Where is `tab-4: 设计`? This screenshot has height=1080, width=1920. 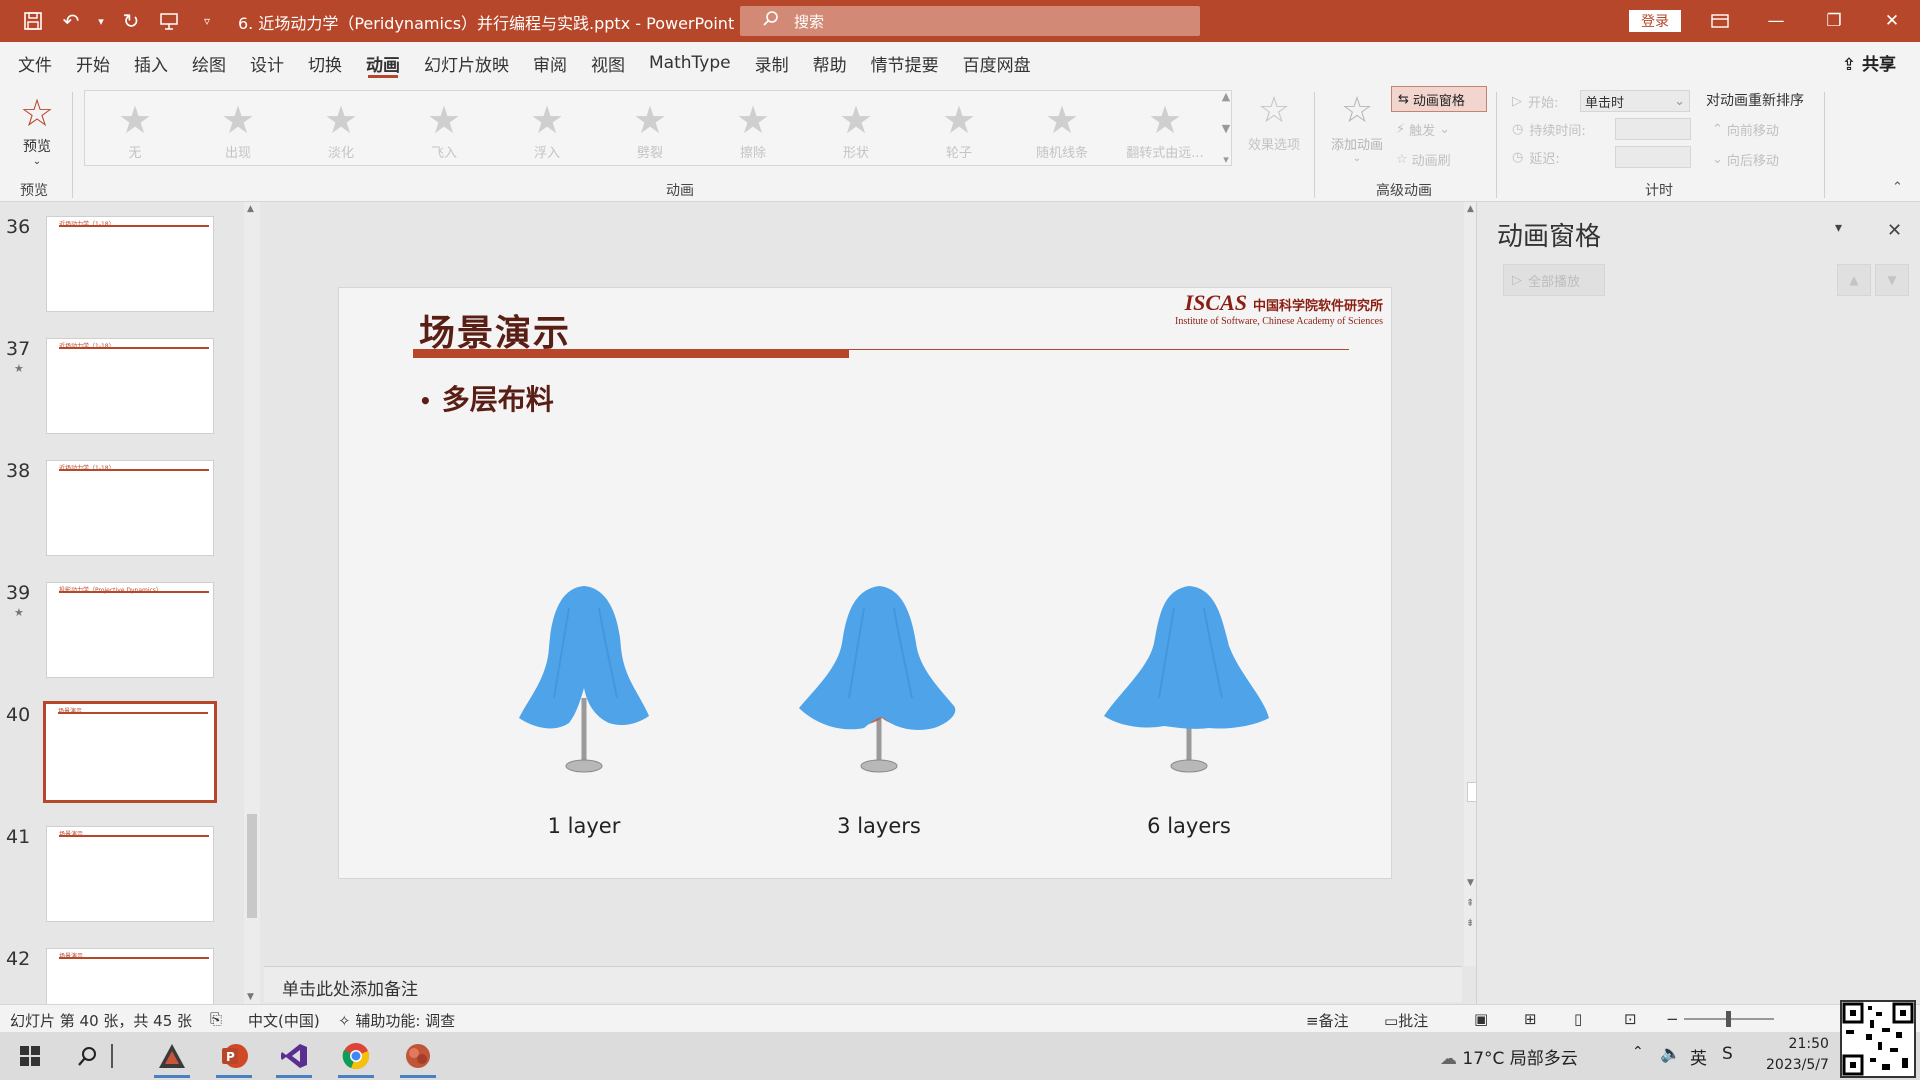
tab-4: 设计 is located at coordinates (267, 63).